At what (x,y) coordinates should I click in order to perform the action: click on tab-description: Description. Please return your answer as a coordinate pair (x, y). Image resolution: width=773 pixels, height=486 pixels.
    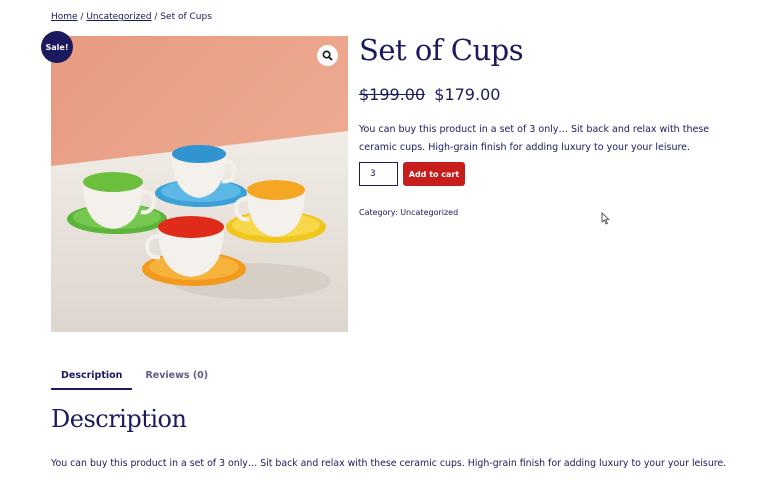
    Looking at the image, I should click on (92, 378).